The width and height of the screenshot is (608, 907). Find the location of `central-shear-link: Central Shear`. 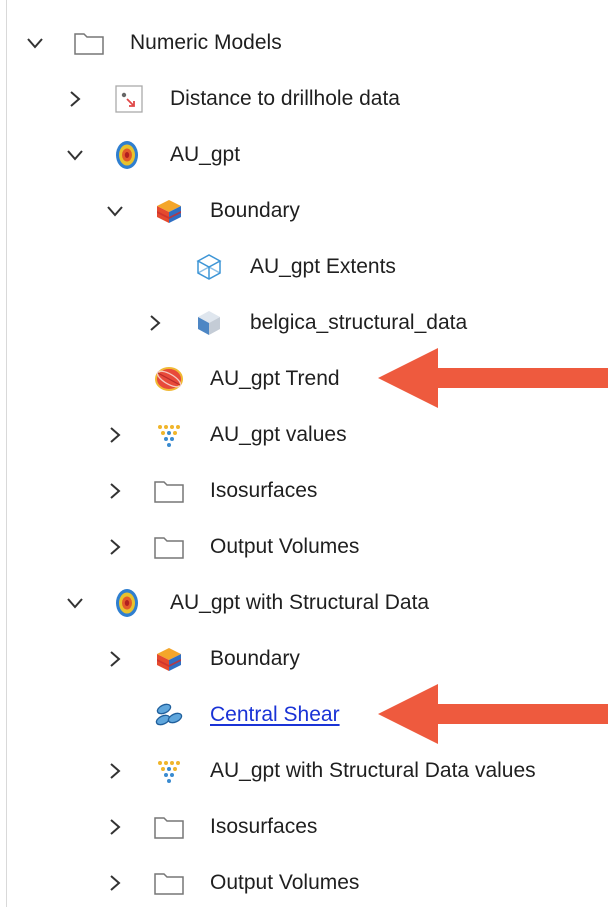

central-shear-link: Central Shear is located at coordinates (275, 715).